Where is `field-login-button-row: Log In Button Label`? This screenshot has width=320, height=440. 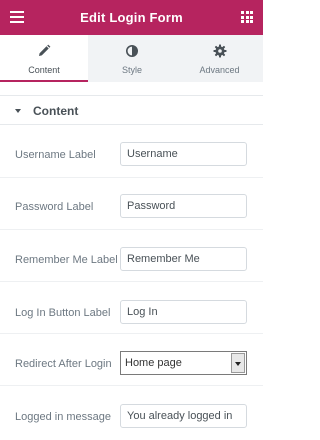
field-login-button-row: Log In Button Label is located at coordinates (131, 308).